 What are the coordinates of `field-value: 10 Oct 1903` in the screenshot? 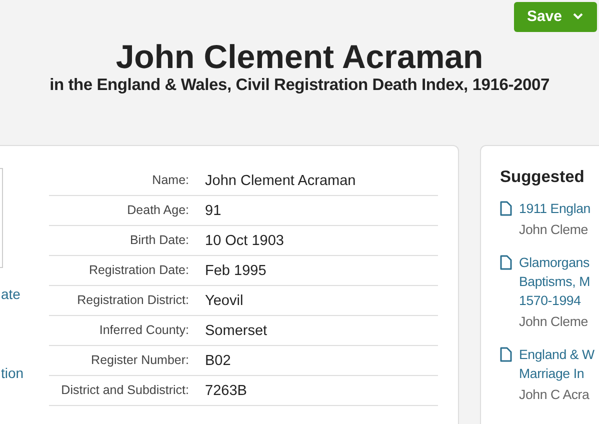 It's located at (244, 240).